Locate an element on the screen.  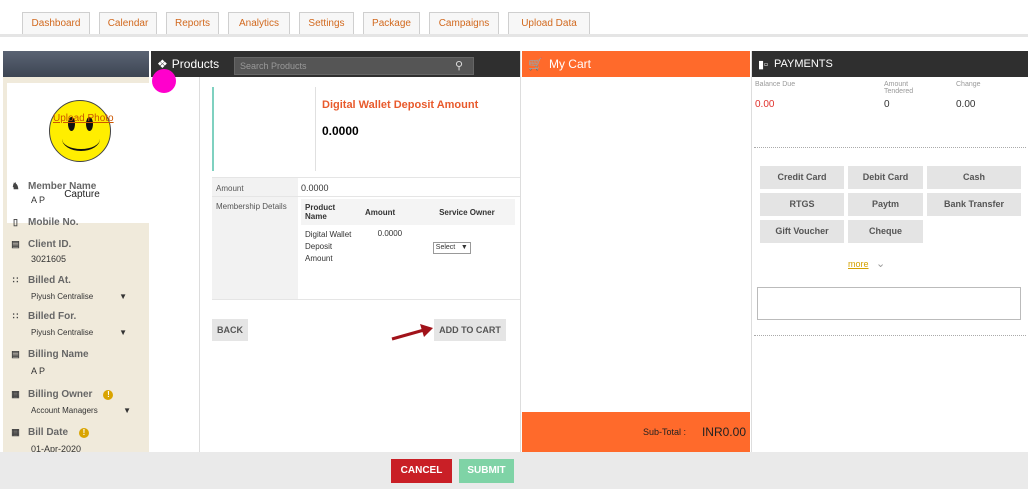
cart-subtotal: Sub-Total : INR0.00 is located at coordinates (636, 432).